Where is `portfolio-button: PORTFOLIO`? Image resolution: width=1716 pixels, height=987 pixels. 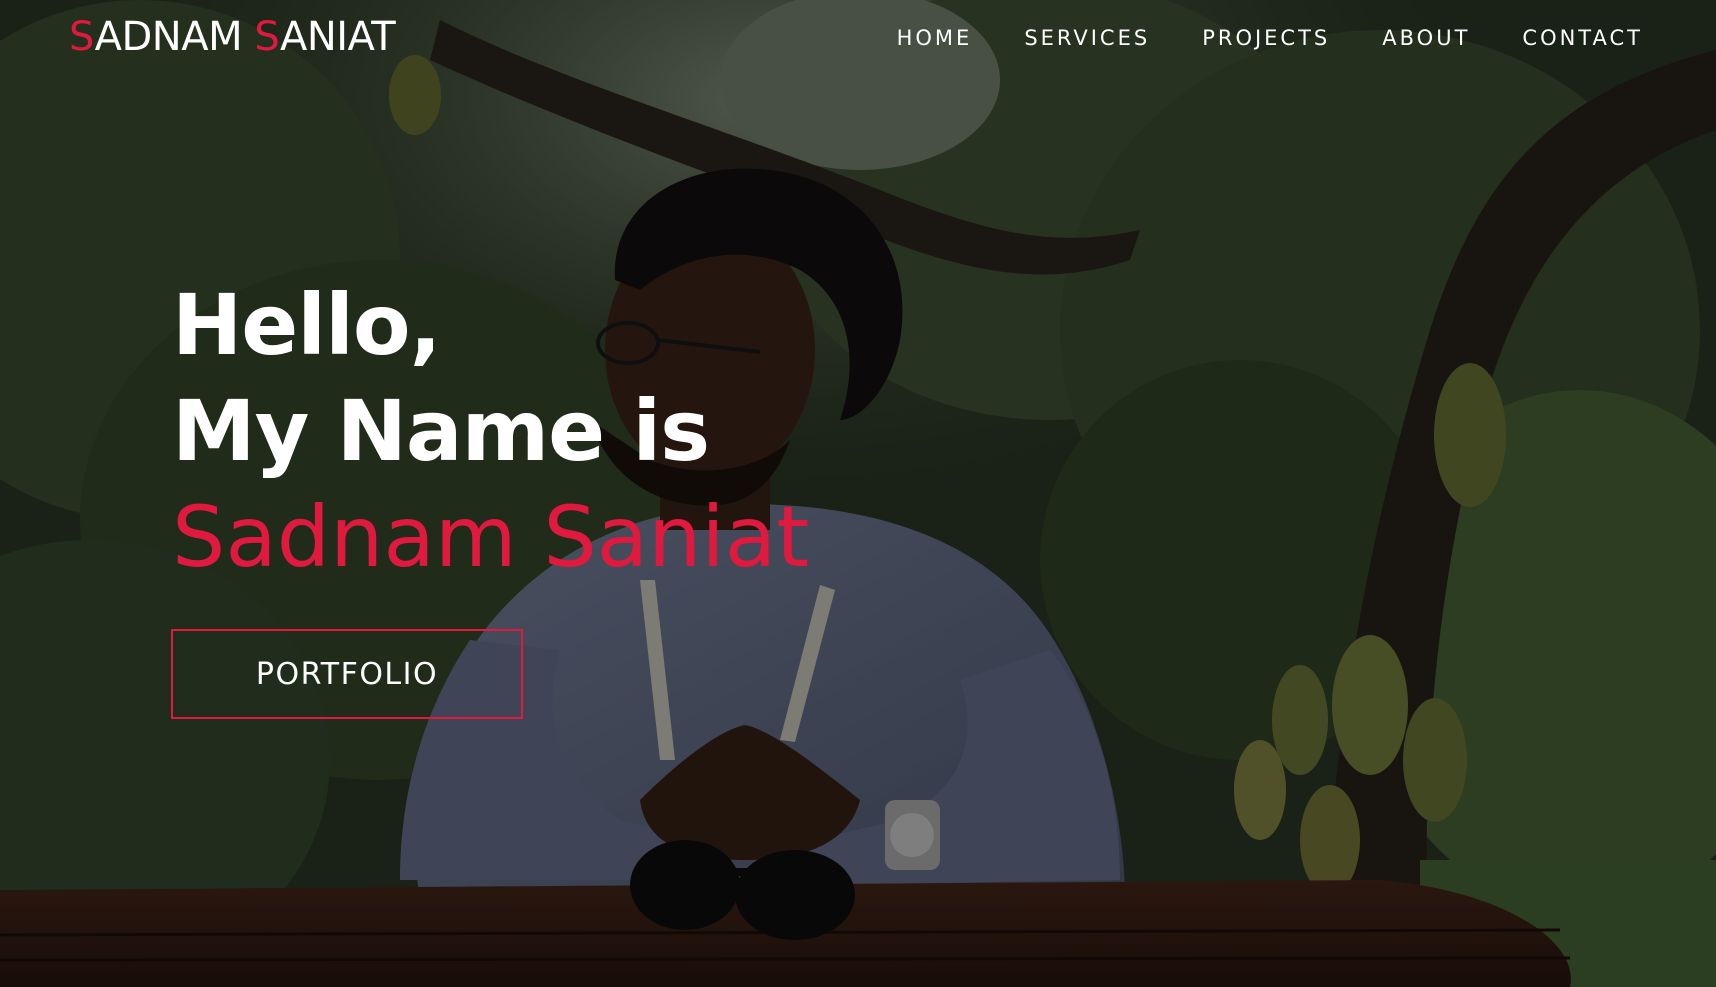
portfolio-button: PORTFOLIO is located at coordinates (347, 674).